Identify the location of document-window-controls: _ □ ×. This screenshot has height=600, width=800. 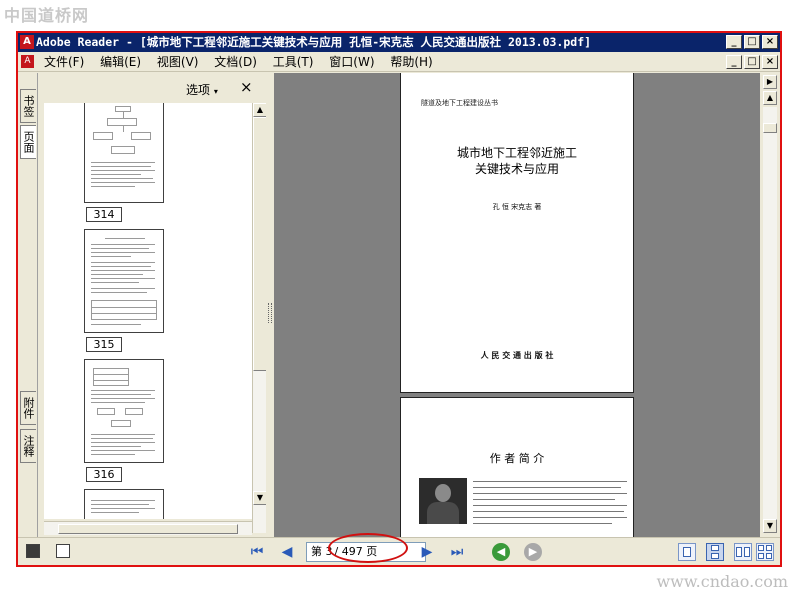
(752, 62).